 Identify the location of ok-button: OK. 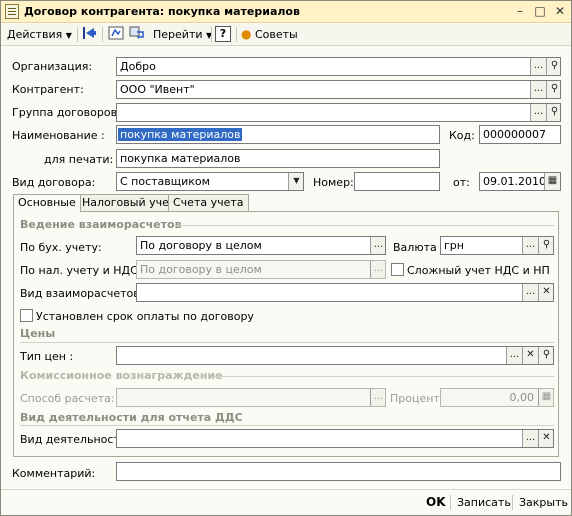
(436, 502).